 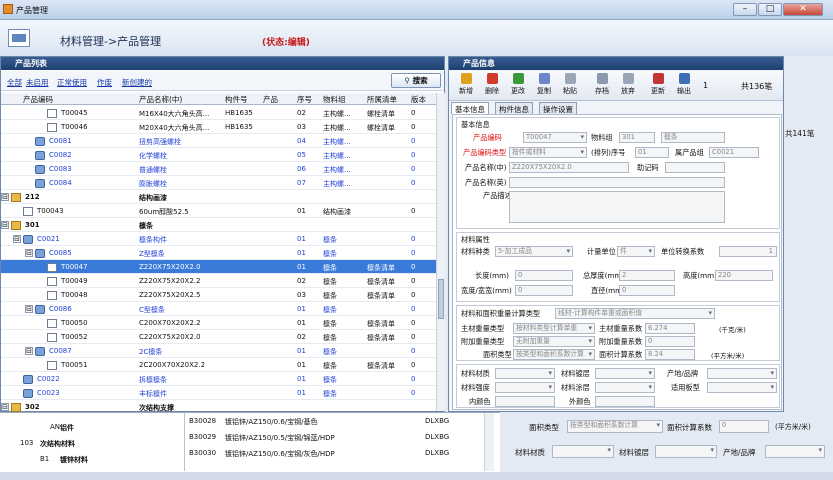 What do you see at coordinates (544, 84) in the screenshot?
I see `copy-button: 复制` at bounding box center [544, 84].